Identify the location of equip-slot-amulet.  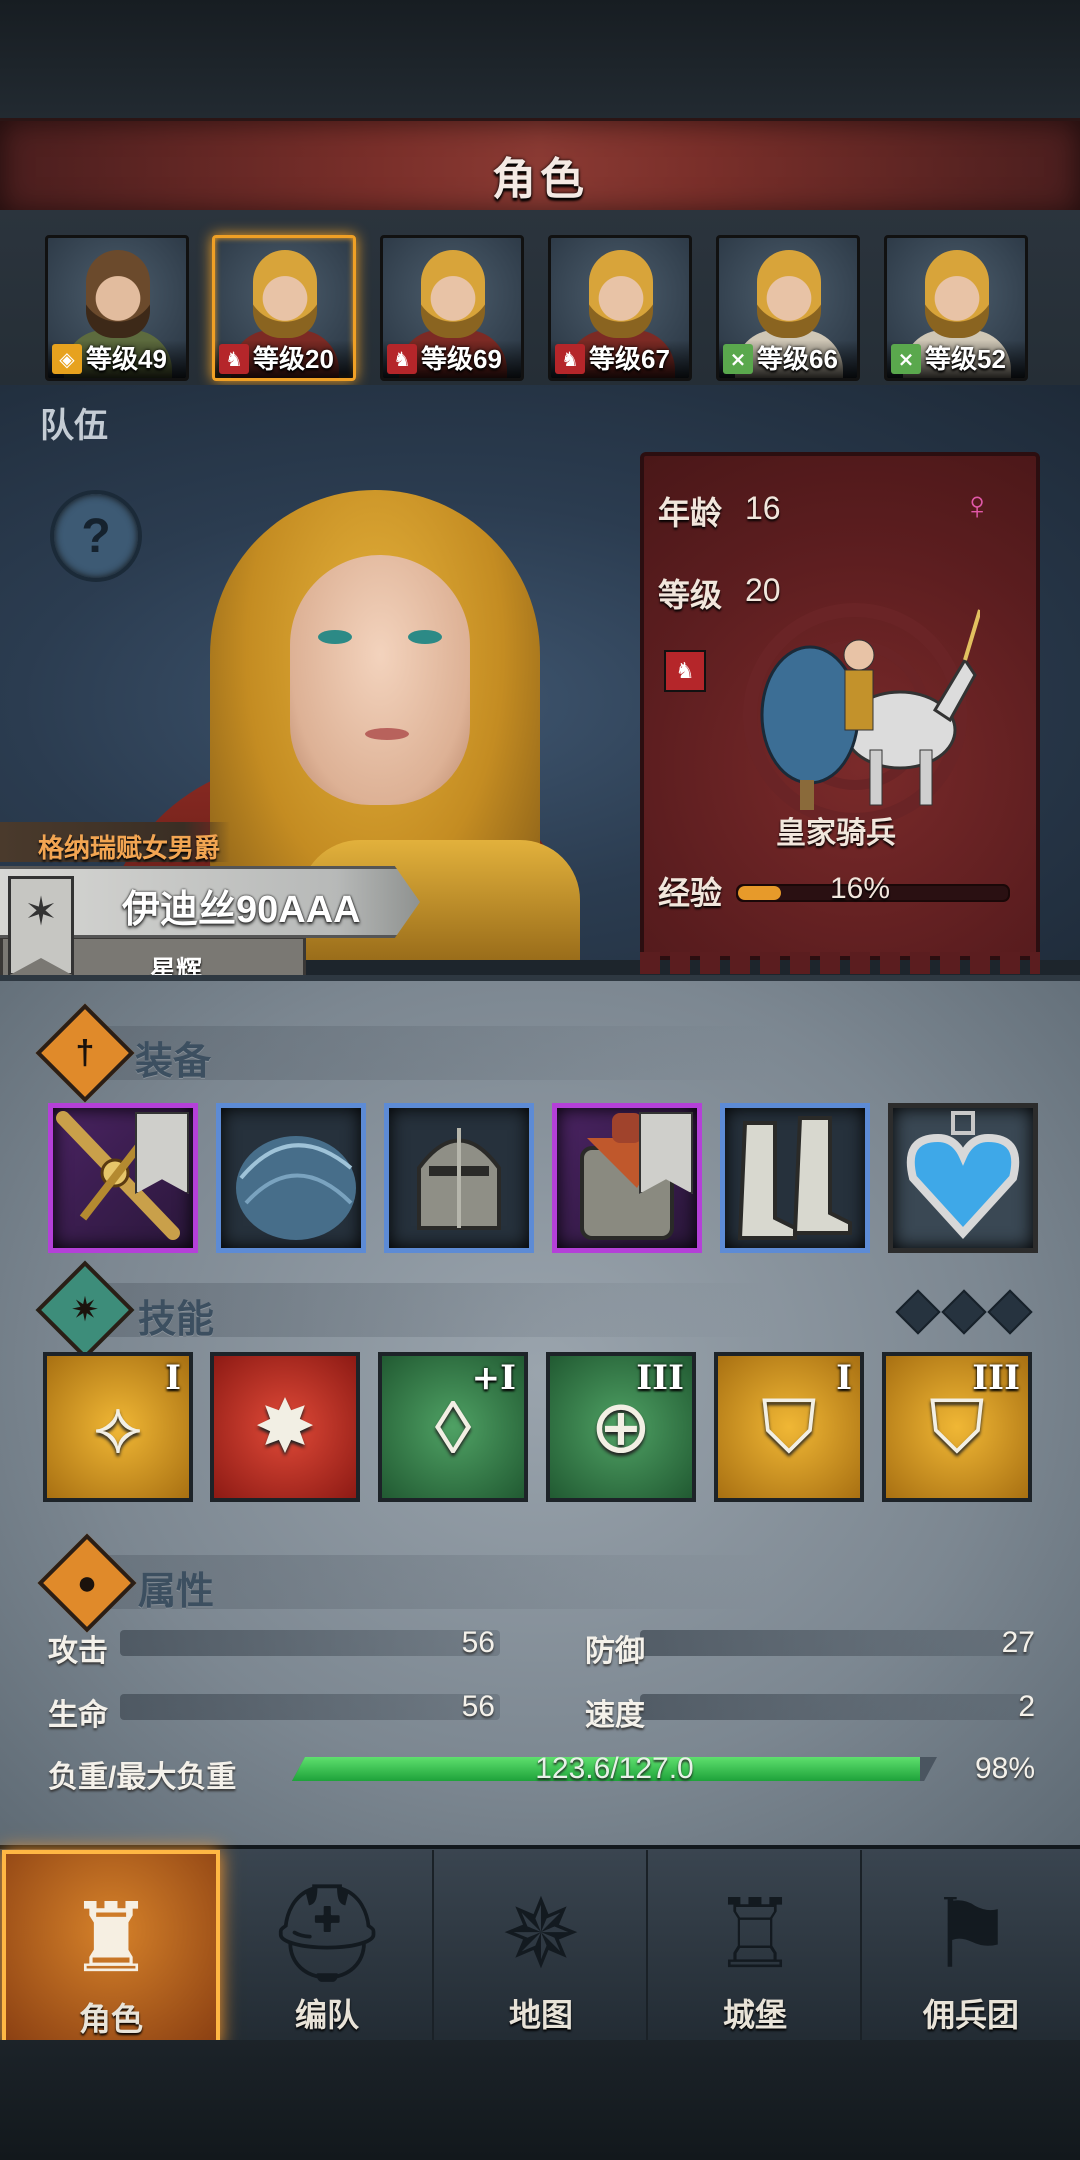
(963, 1178).